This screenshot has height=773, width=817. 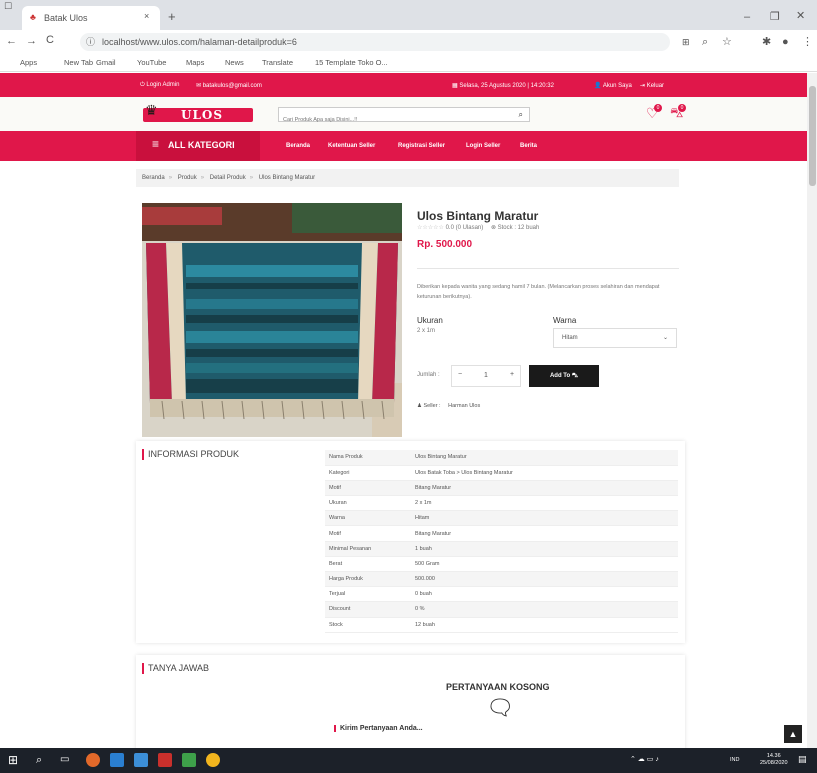 I want to click on table-cell-key: Stock, so click(x=368, y=625).